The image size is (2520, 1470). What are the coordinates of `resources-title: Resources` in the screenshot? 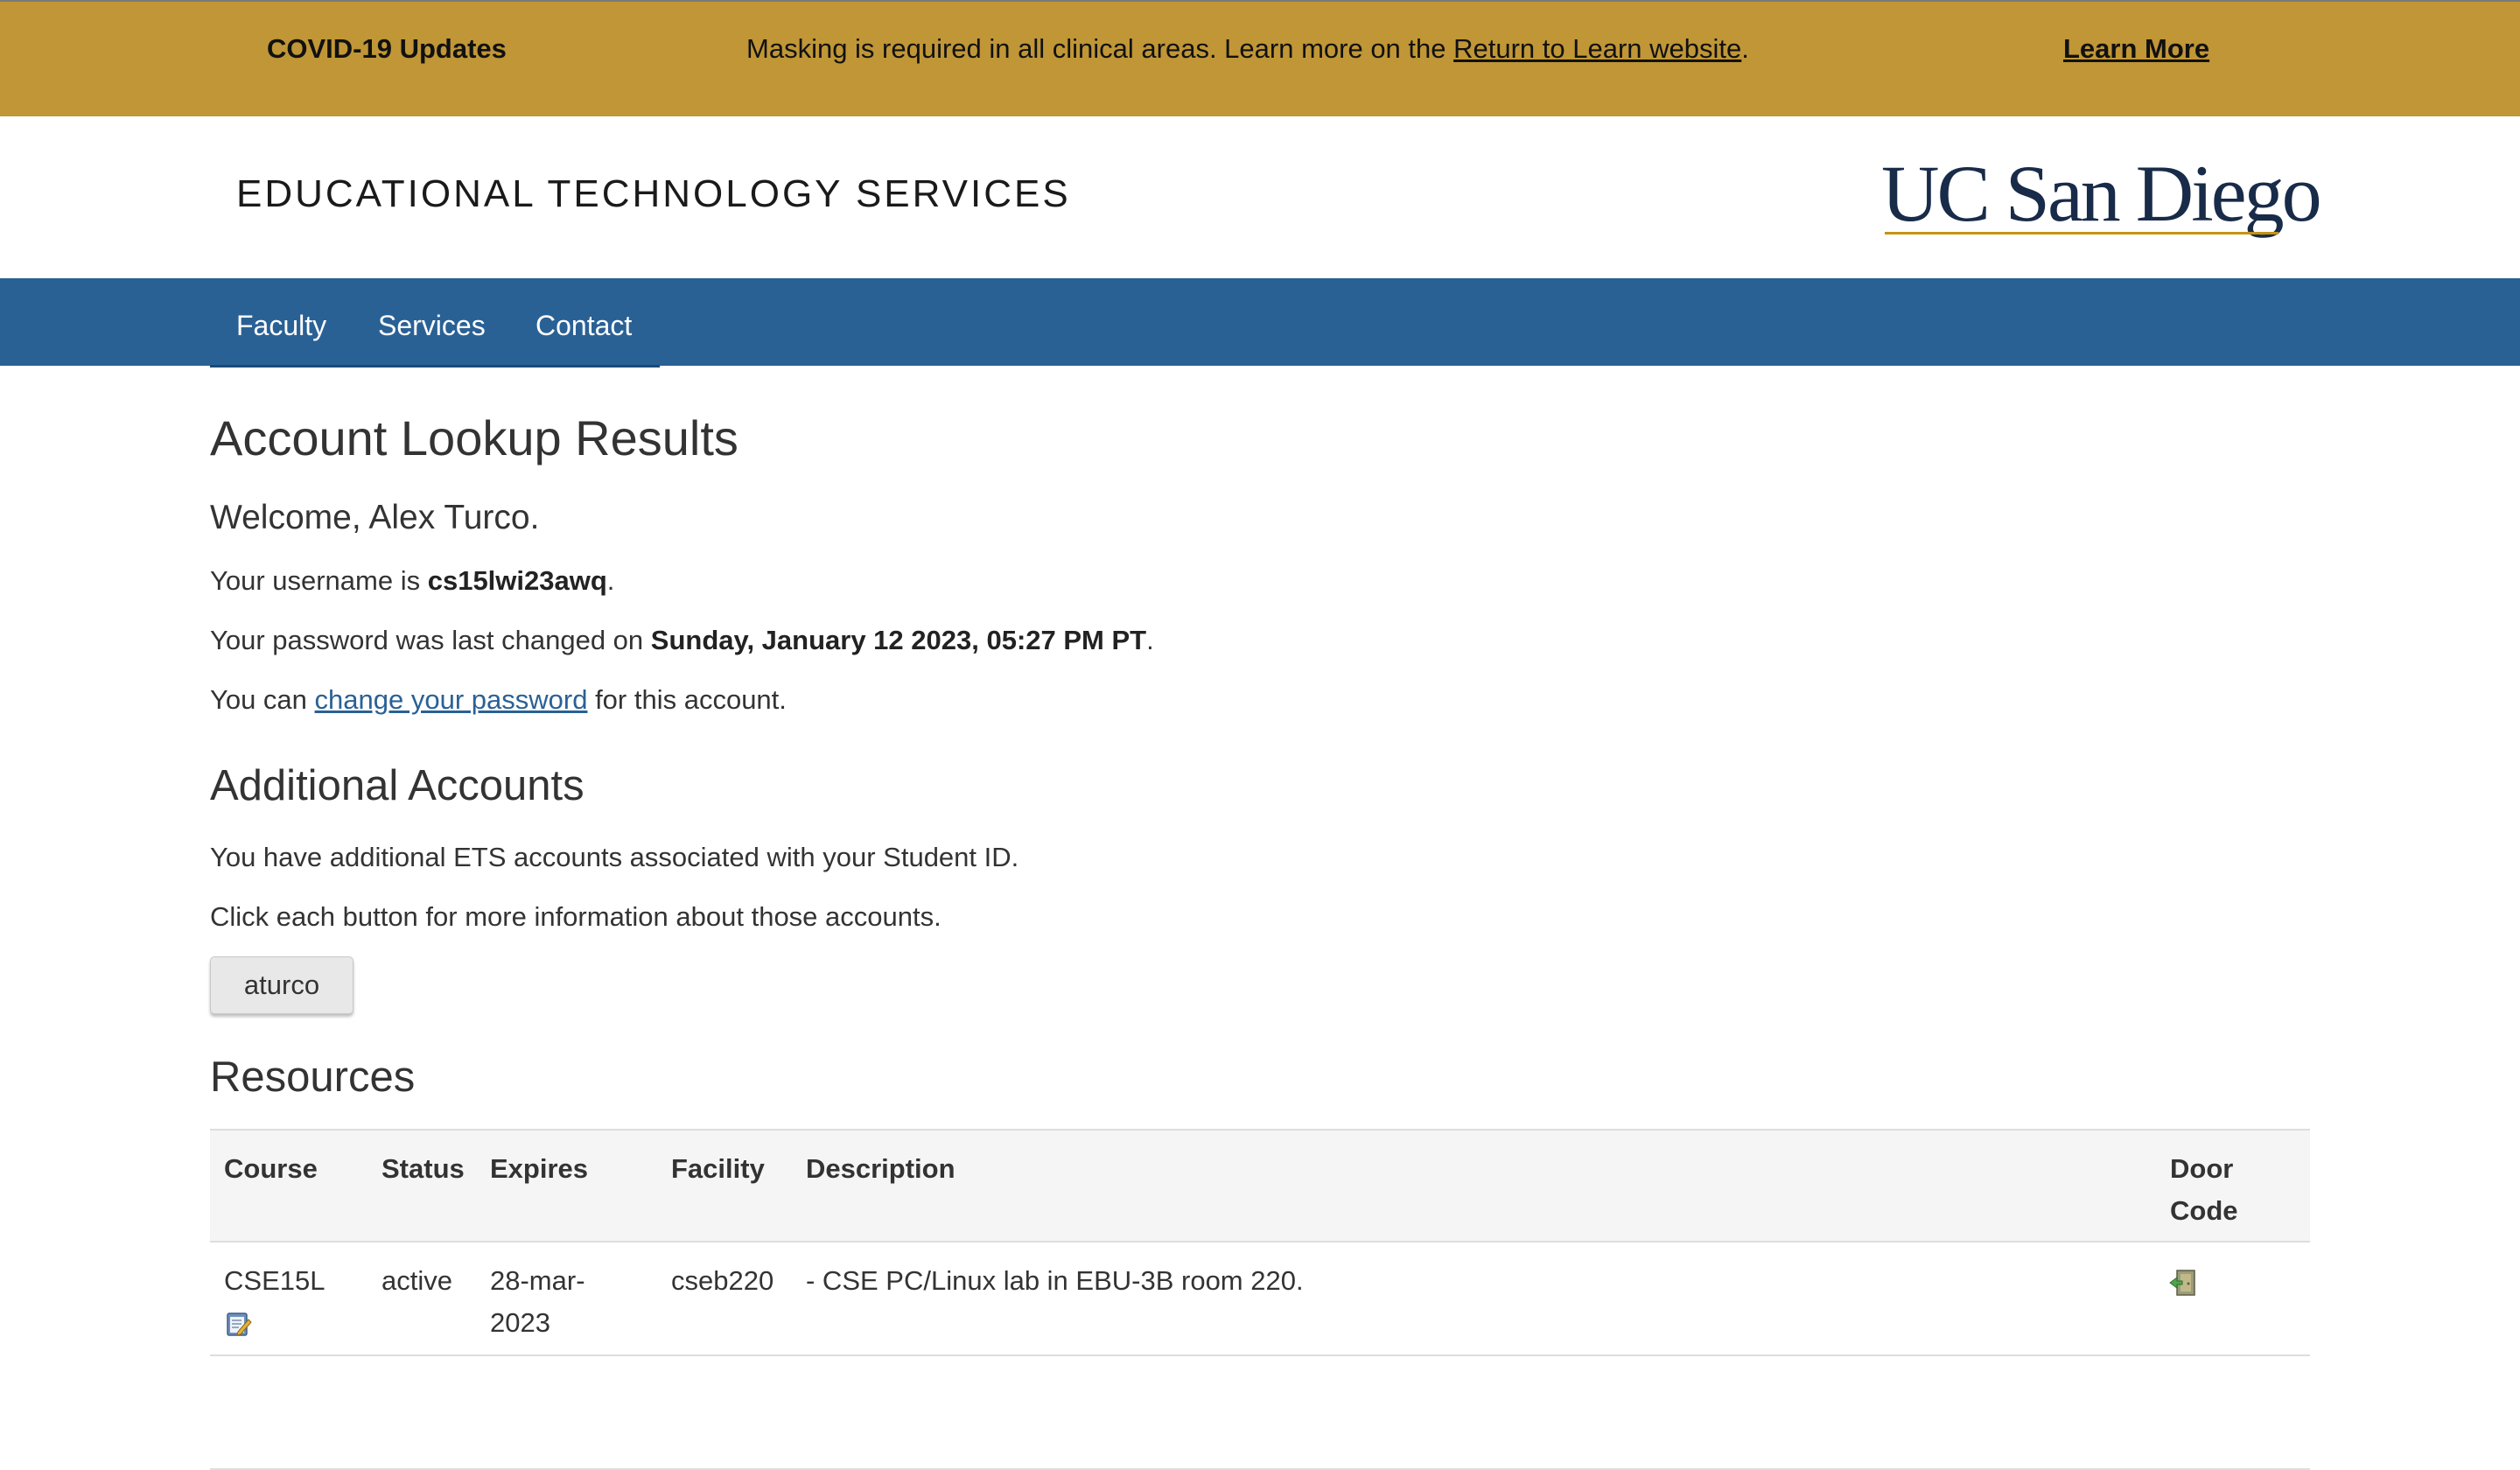 It's located at (313, 1077).